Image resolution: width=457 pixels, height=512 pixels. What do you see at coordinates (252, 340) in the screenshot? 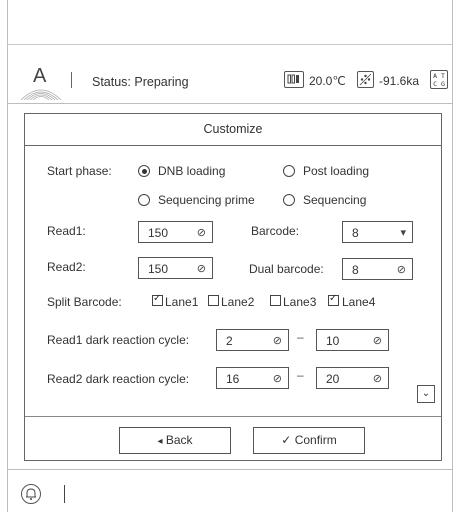
I see `read1-dark-from-stepper: 2 ⊘` at bounding box center [252, 340].